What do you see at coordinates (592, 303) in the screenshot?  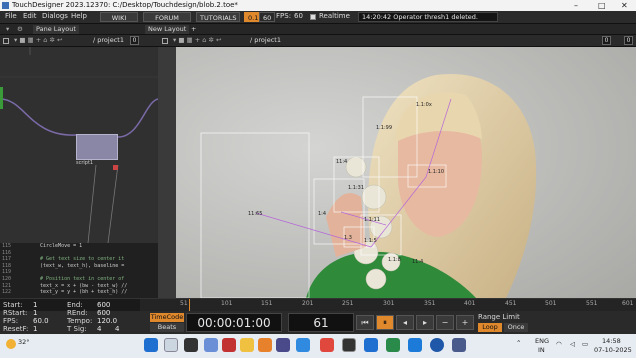 I see `timeline-tick: 551` at bounding box center [592, 303].